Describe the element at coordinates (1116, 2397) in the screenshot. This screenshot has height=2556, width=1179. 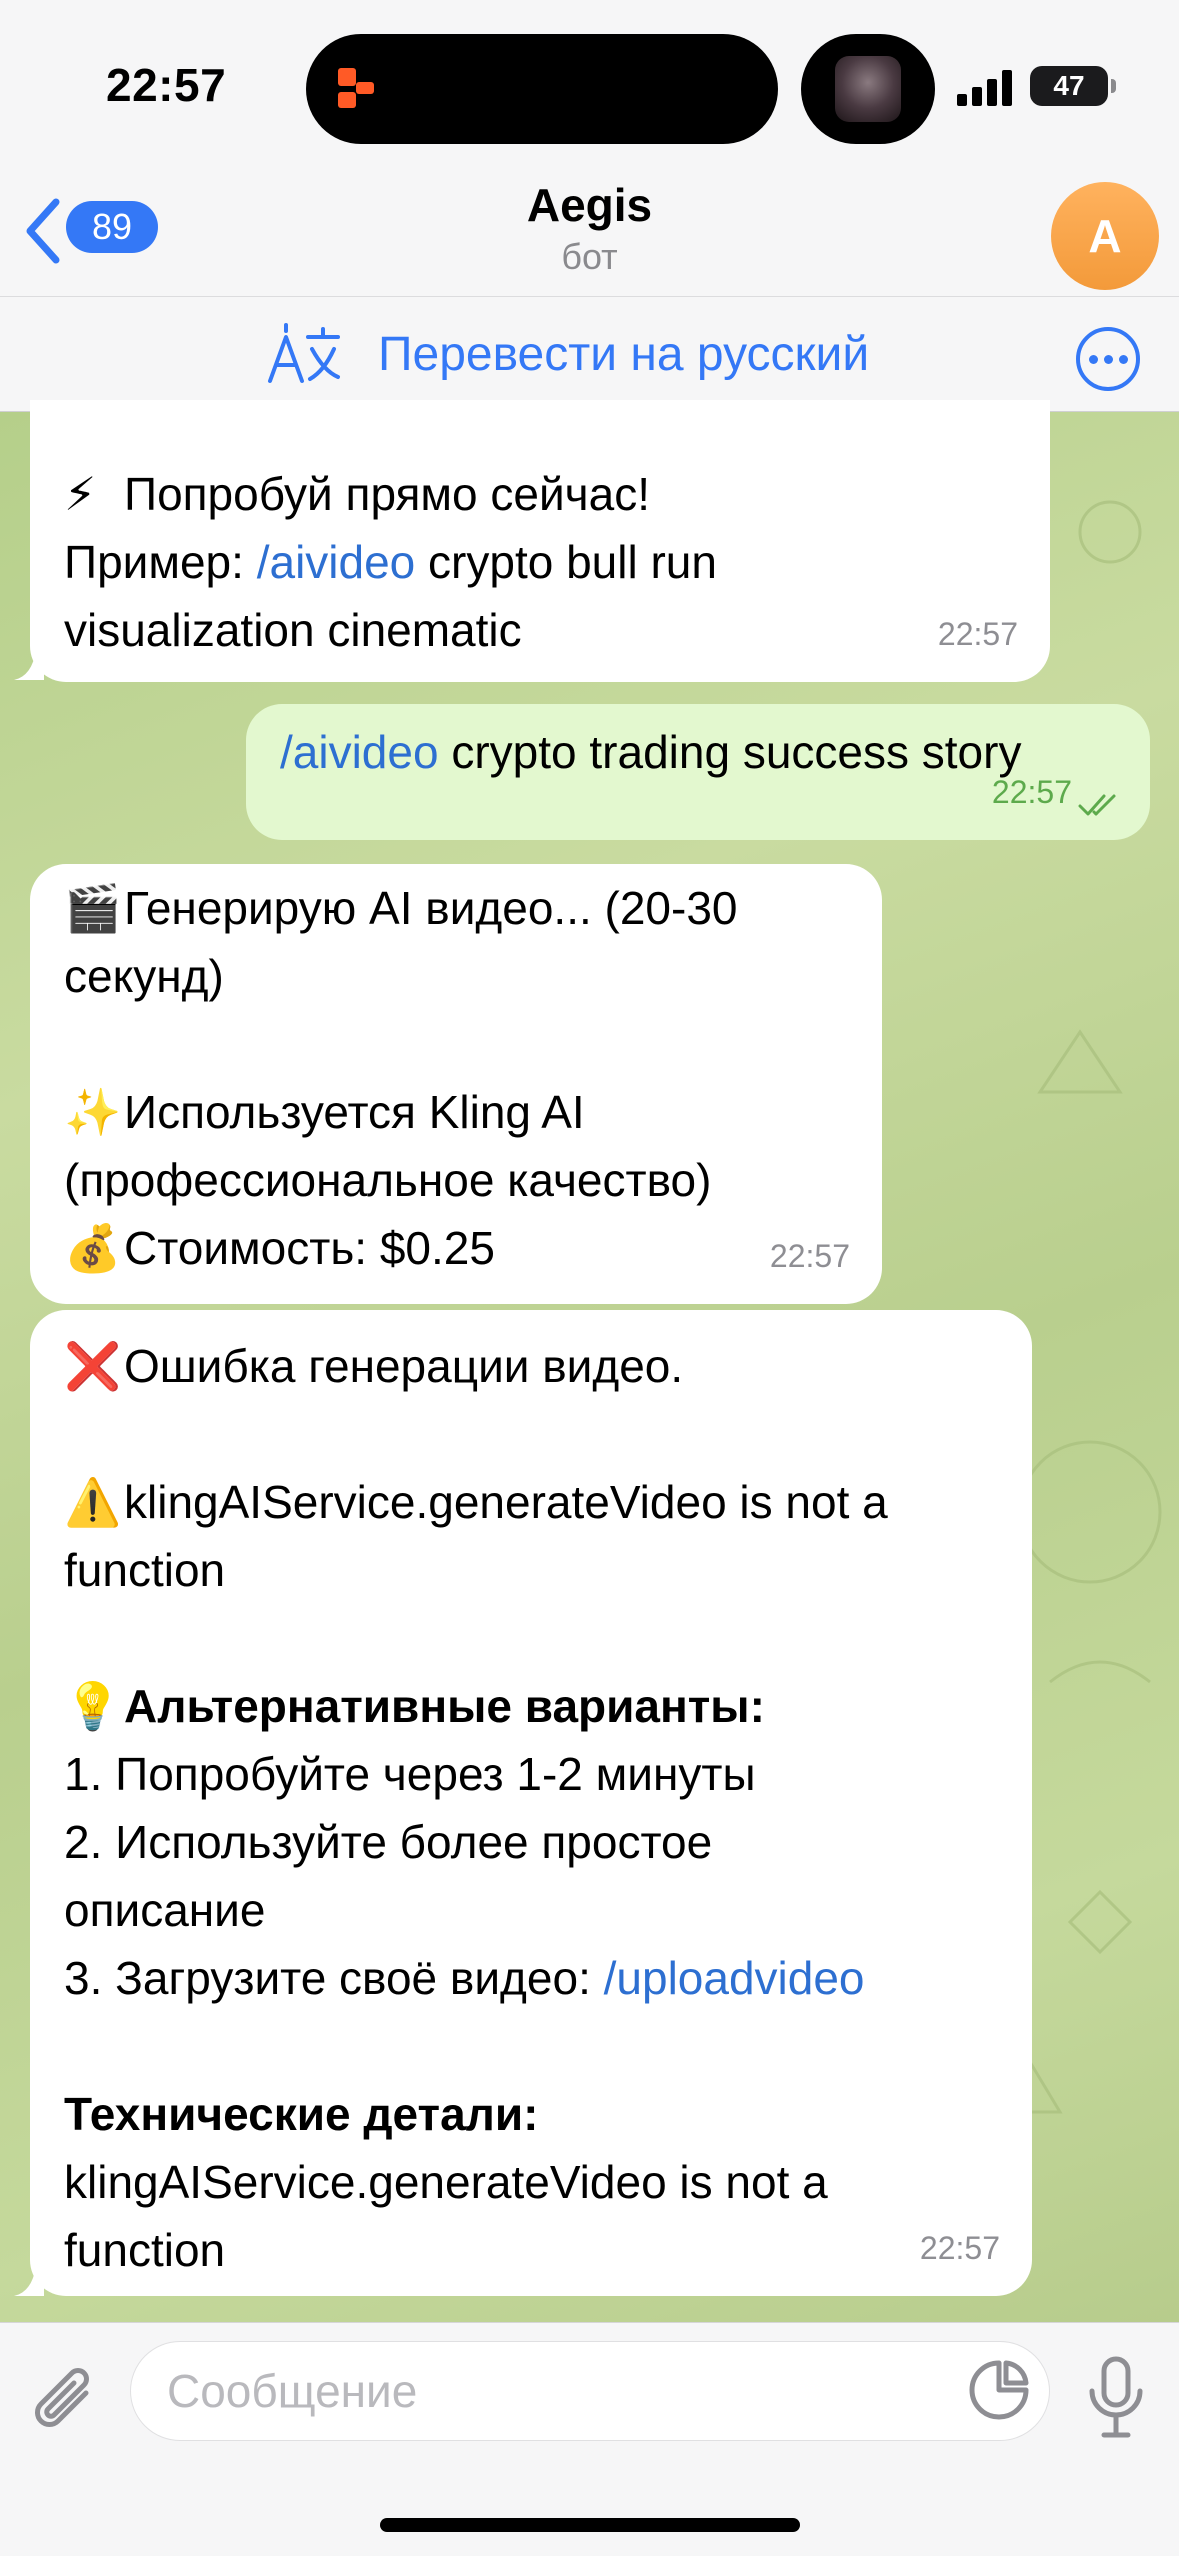
I see `microphone-icon` at that location.